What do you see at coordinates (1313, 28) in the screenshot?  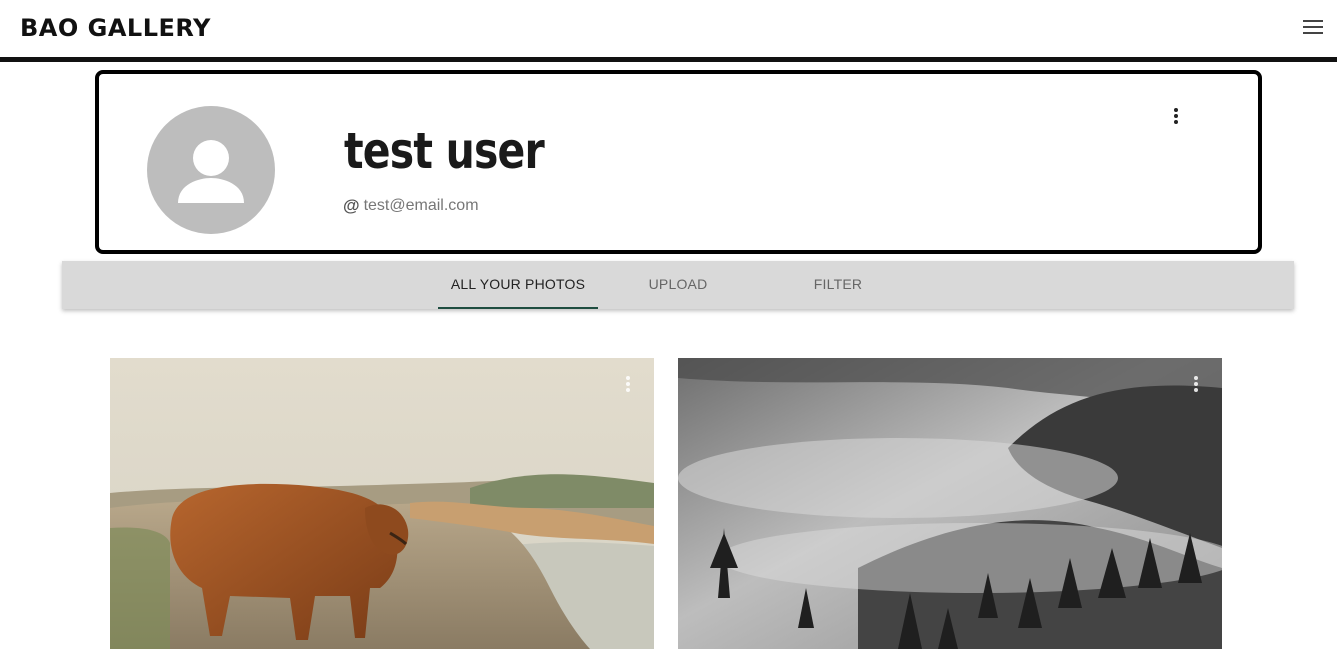 I see `hamburger-menu-icon` at bounding box center [1313, 28].